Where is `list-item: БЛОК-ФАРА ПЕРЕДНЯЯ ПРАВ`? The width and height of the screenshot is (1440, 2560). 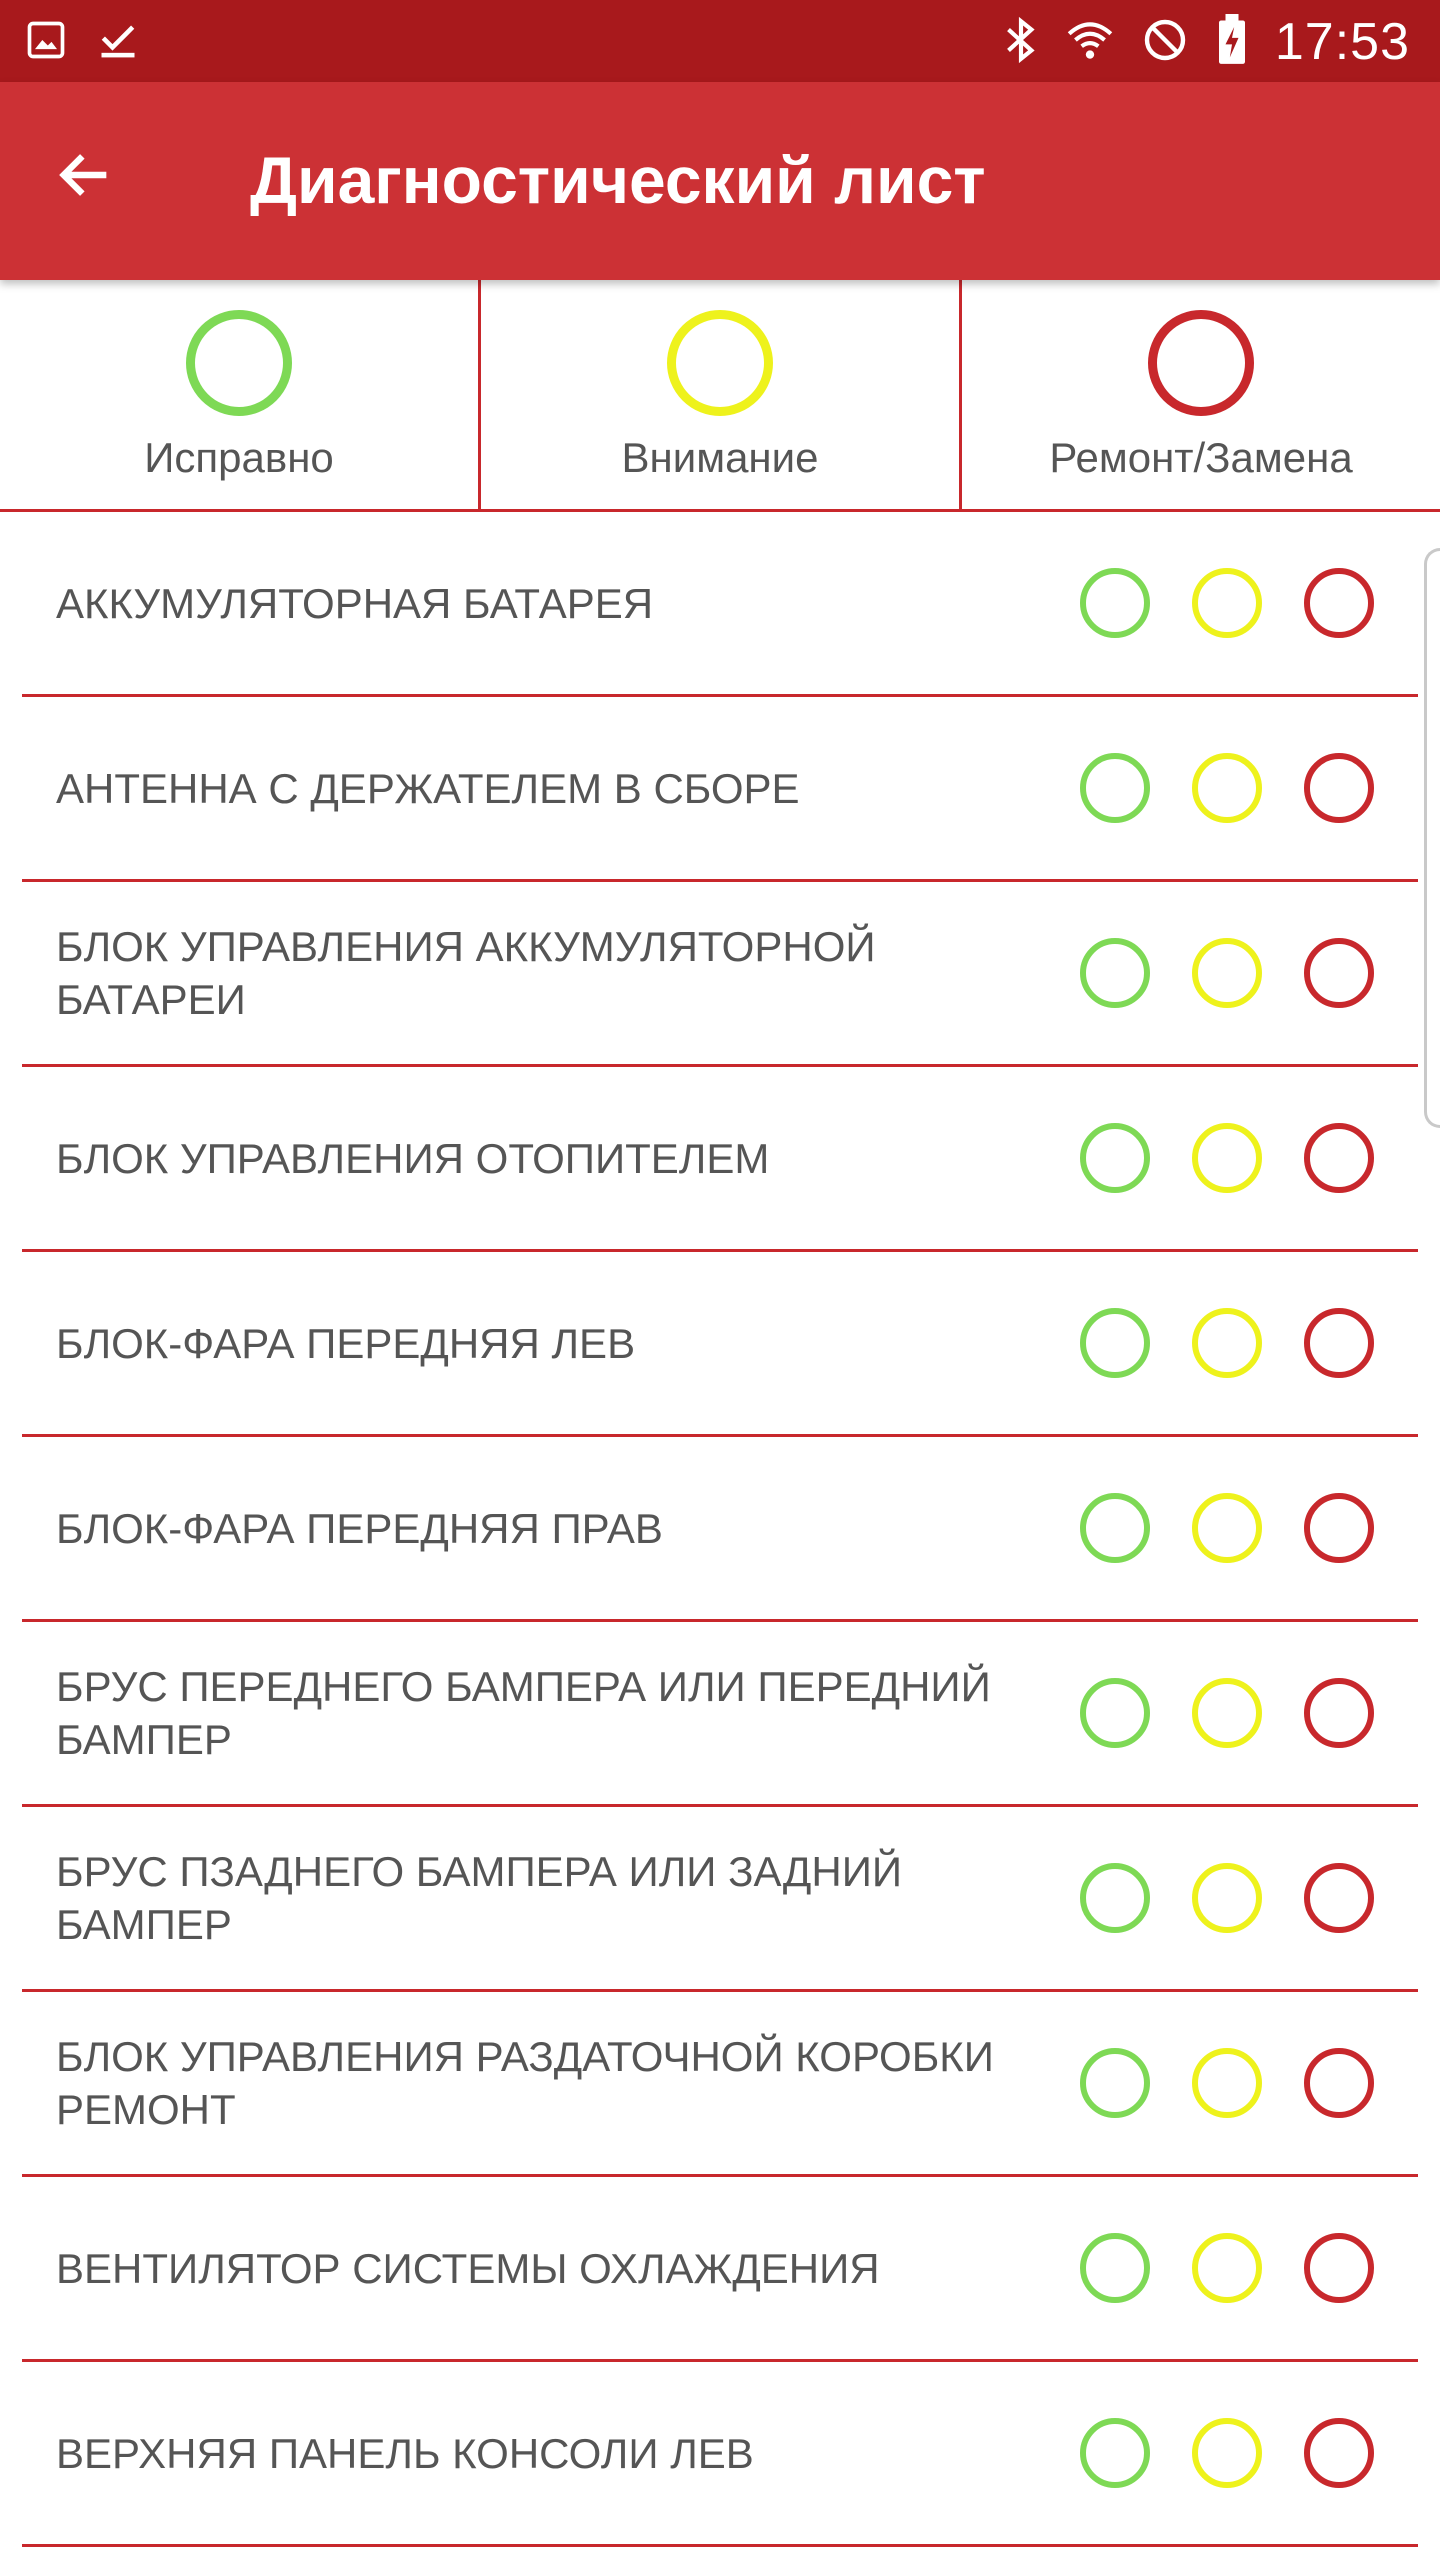
list-item: БЛОК-ФАРА ПЕРЕДНЯЯ ПРАВ is located at coordinates (720, 1529).